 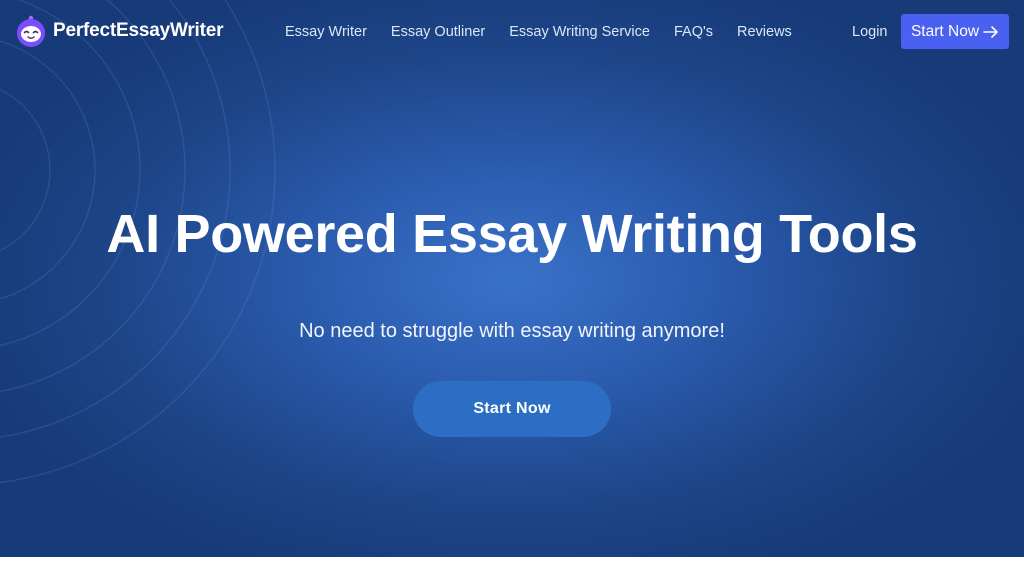 I want to click on page-bottom-edge, so click(x=512, y=566).